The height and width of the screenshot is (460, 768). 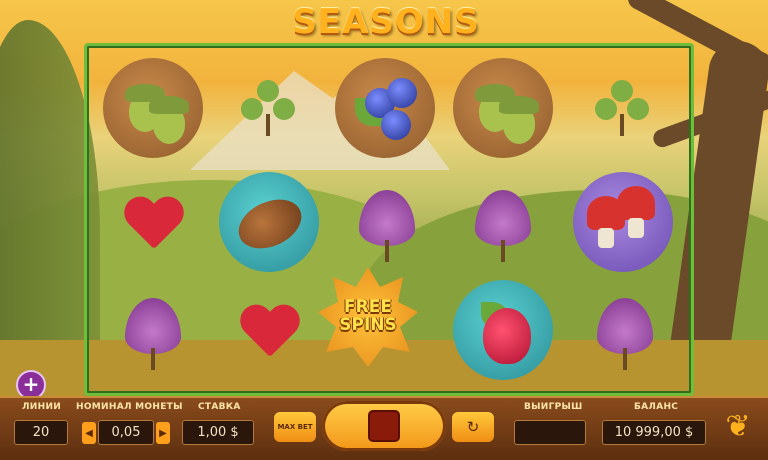 What do you see at coordinates (553, 407) in the screenshot?
I see `win-label: ВЫИГРЫШ` at bounding box center [553, 407].